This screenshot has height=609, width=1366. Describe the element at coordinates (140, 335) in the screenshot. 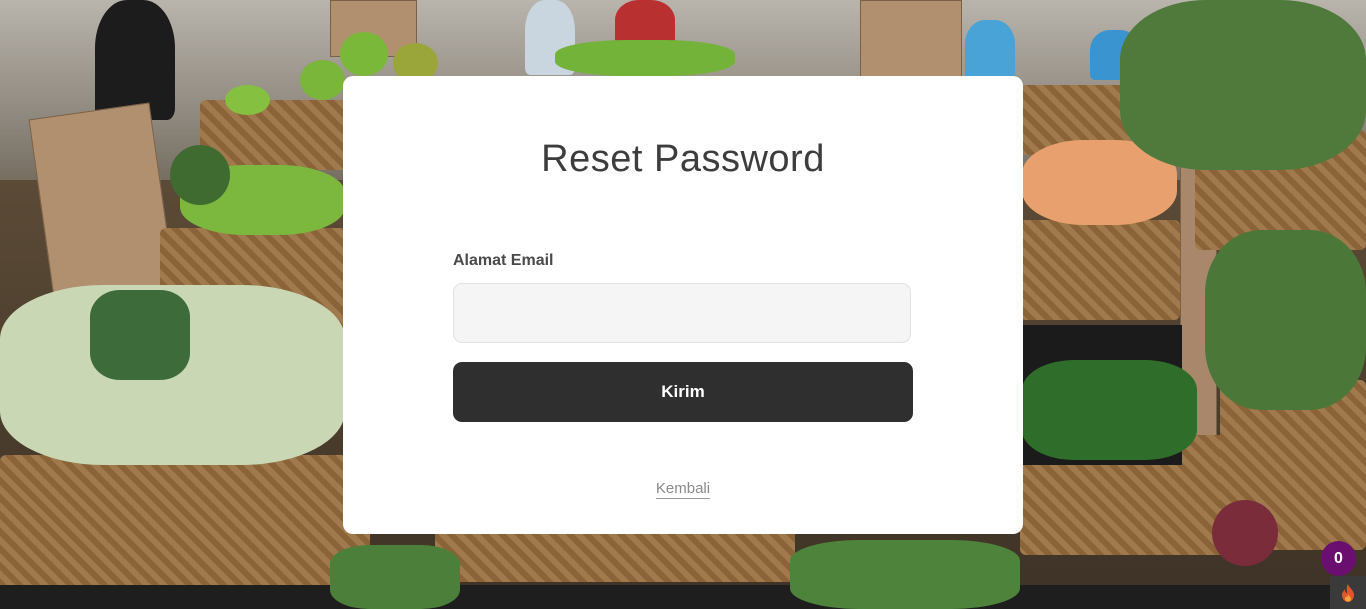

I see `background-leeks` at that location.